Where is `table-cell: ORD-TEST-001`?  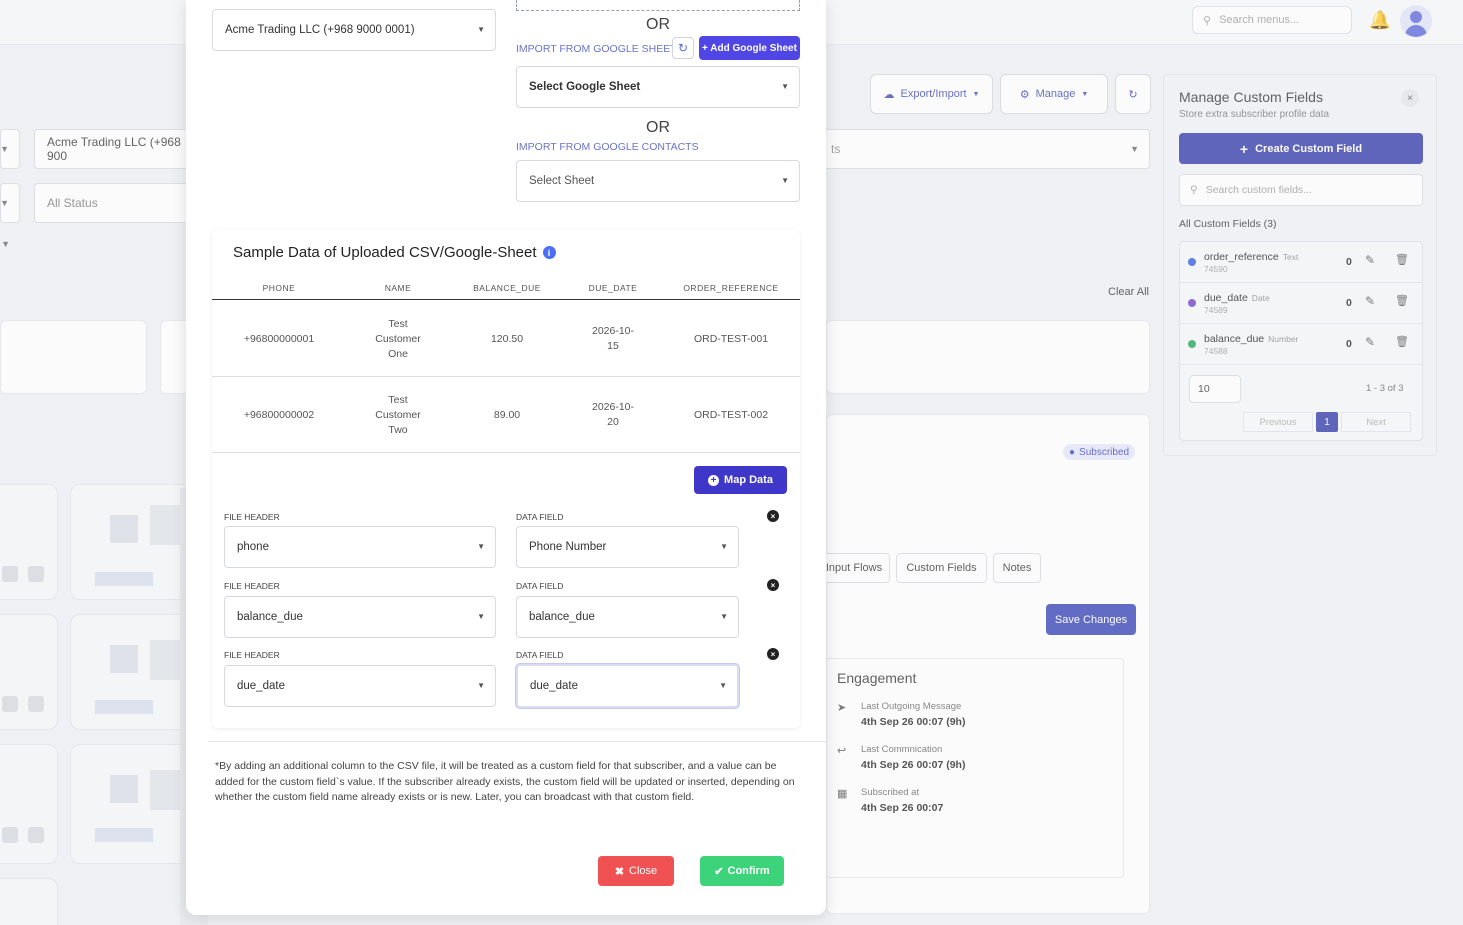 table-cell: ORD-TEST-001 is located at coordinates (731, 338).